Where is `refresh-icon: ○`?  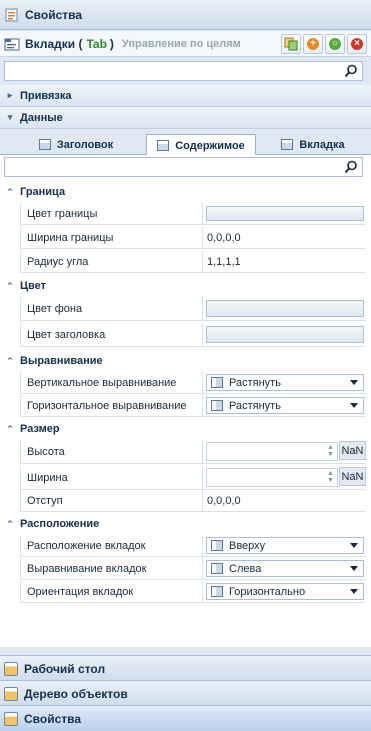
refresh-icon: ○ is located at coordinates (335, 44).